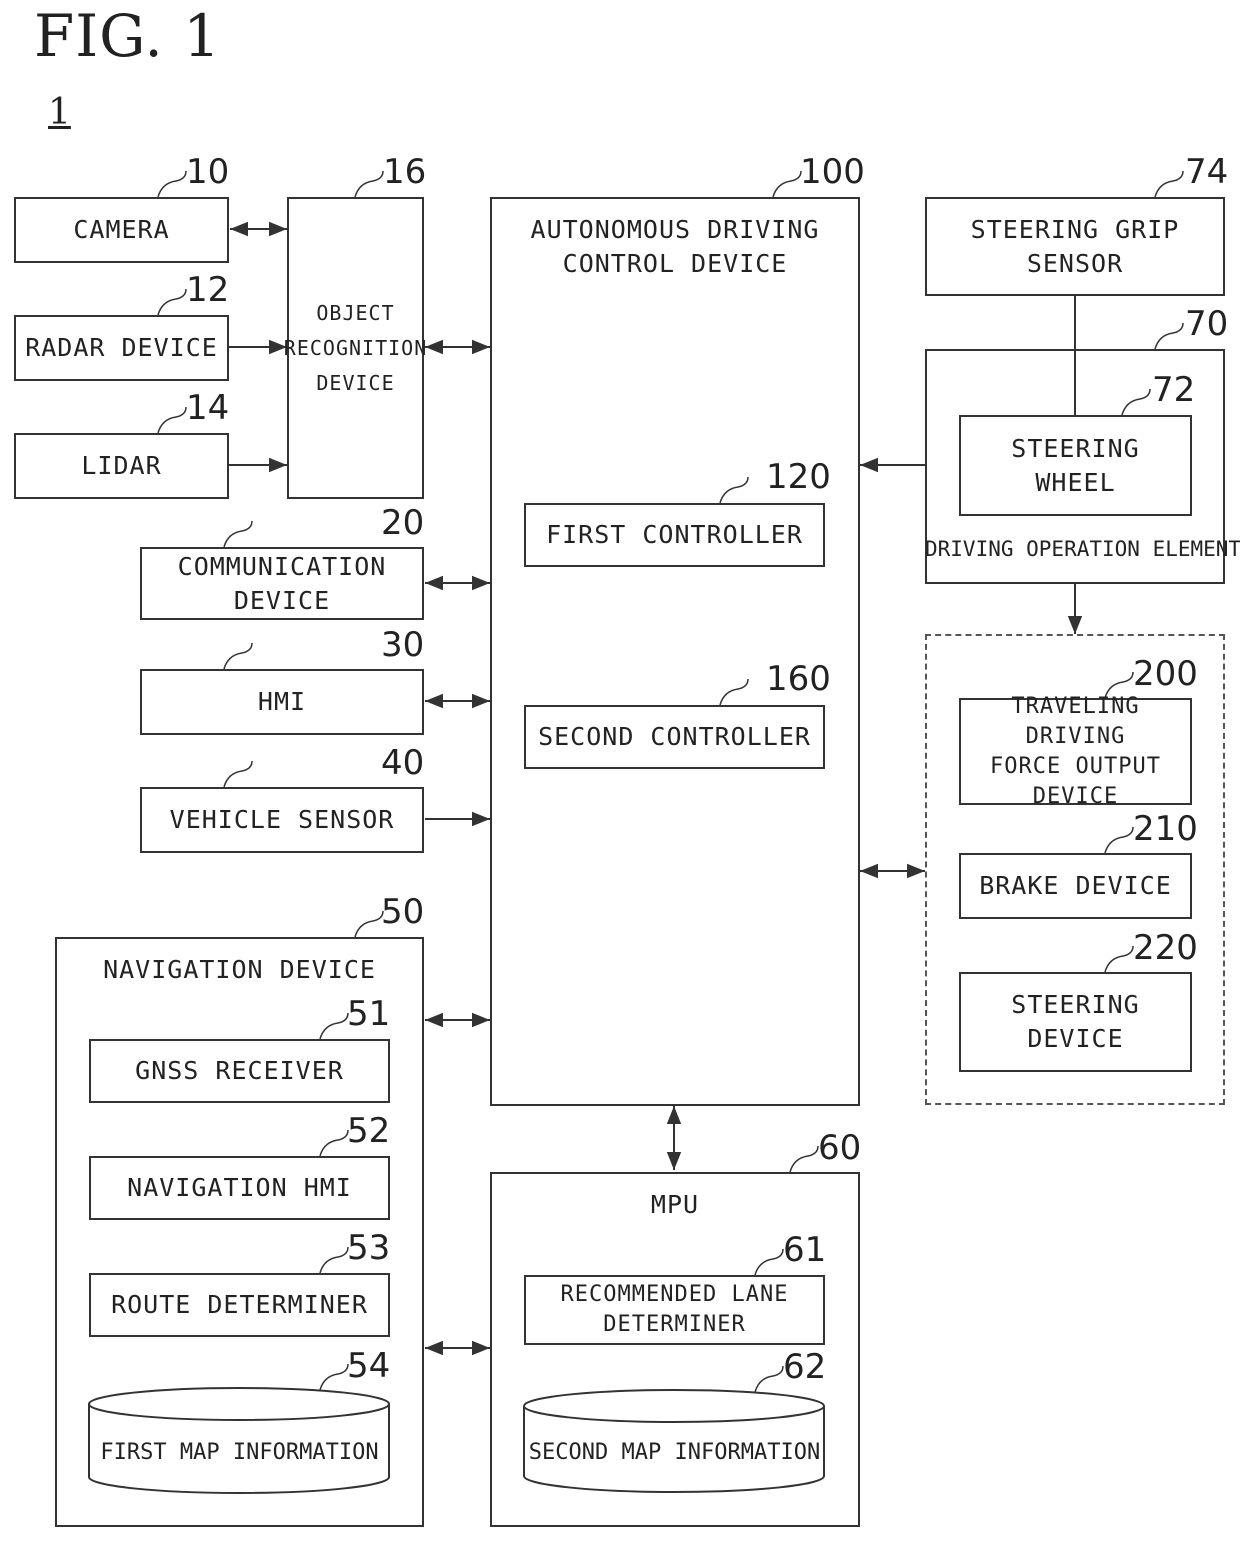 This screenshot has height=1541, width=1240. I want to click on ref-first-controller: 120, so click(798, 477).